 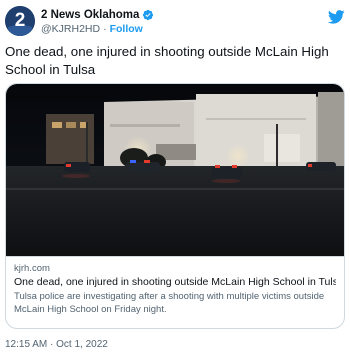 What do you see at coordinates (70, 29) in the screenshot?
I see `handle: @KJRH2HD` at bounding box center [70, 29].